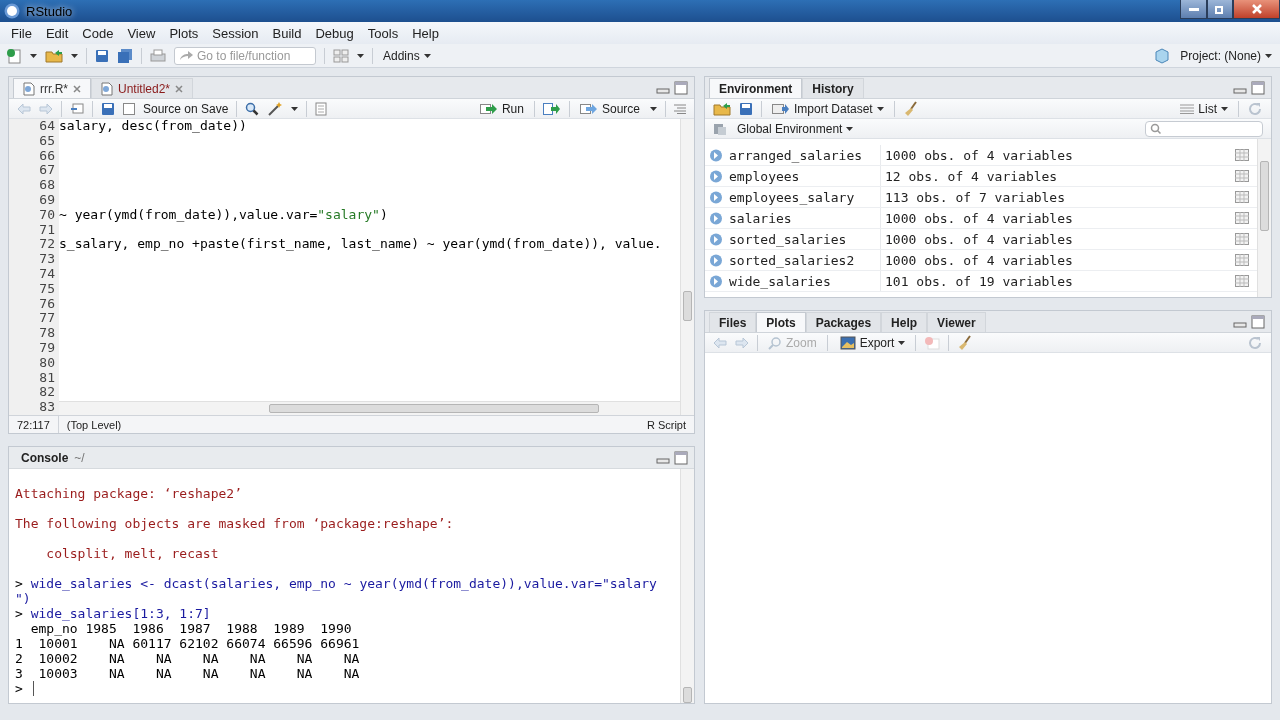 The width and height of the screenshot is (1280, 720). What do you see at coordinates (1204, 108) in the screenshot?
I see `list-view-button: List` at bounding box center [1204, 108].